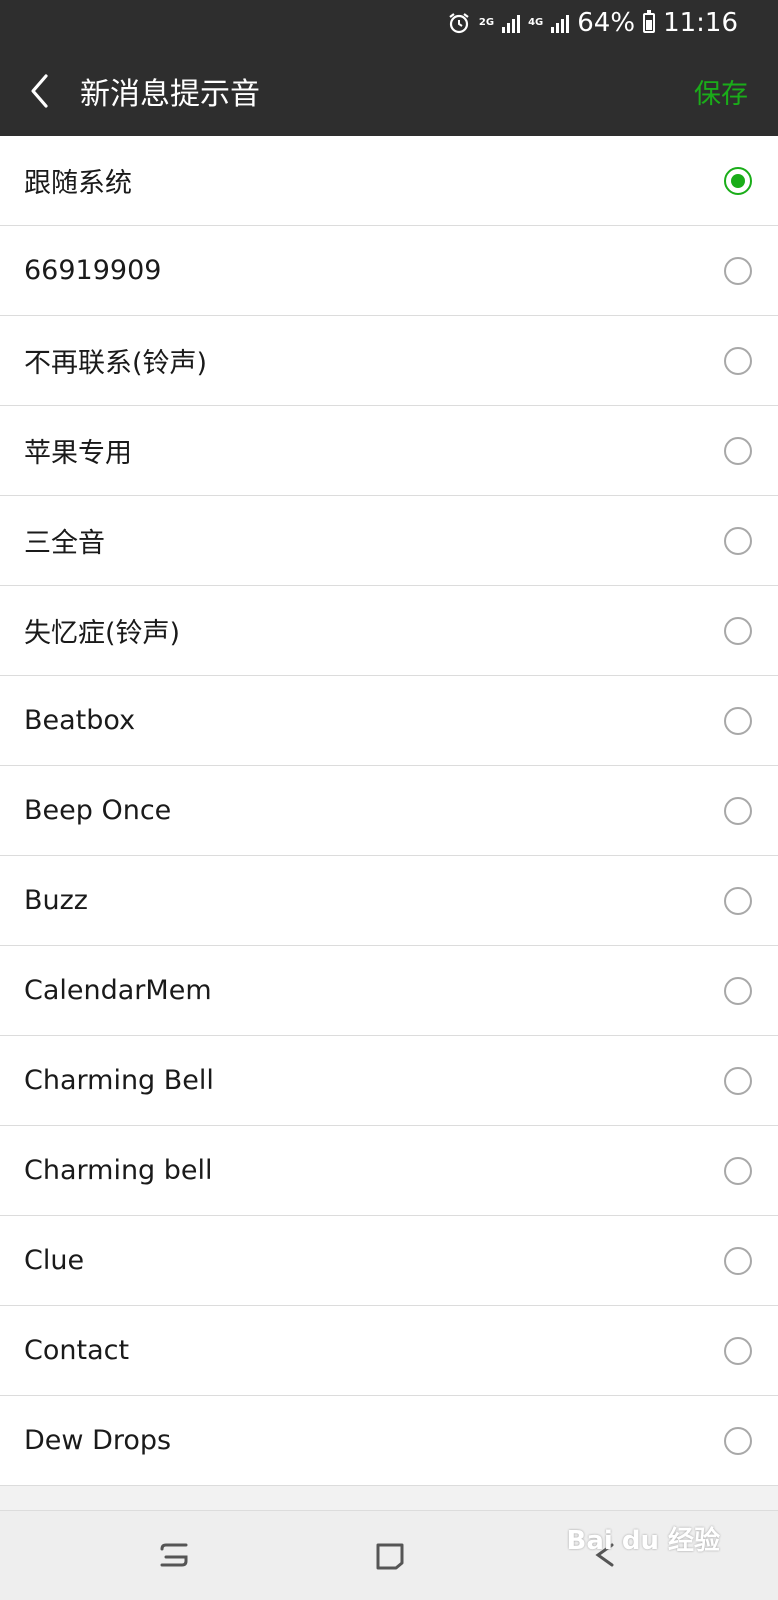 The image size is (778, 1600). I want to click on signal-4g-icon, so click(560, 23).